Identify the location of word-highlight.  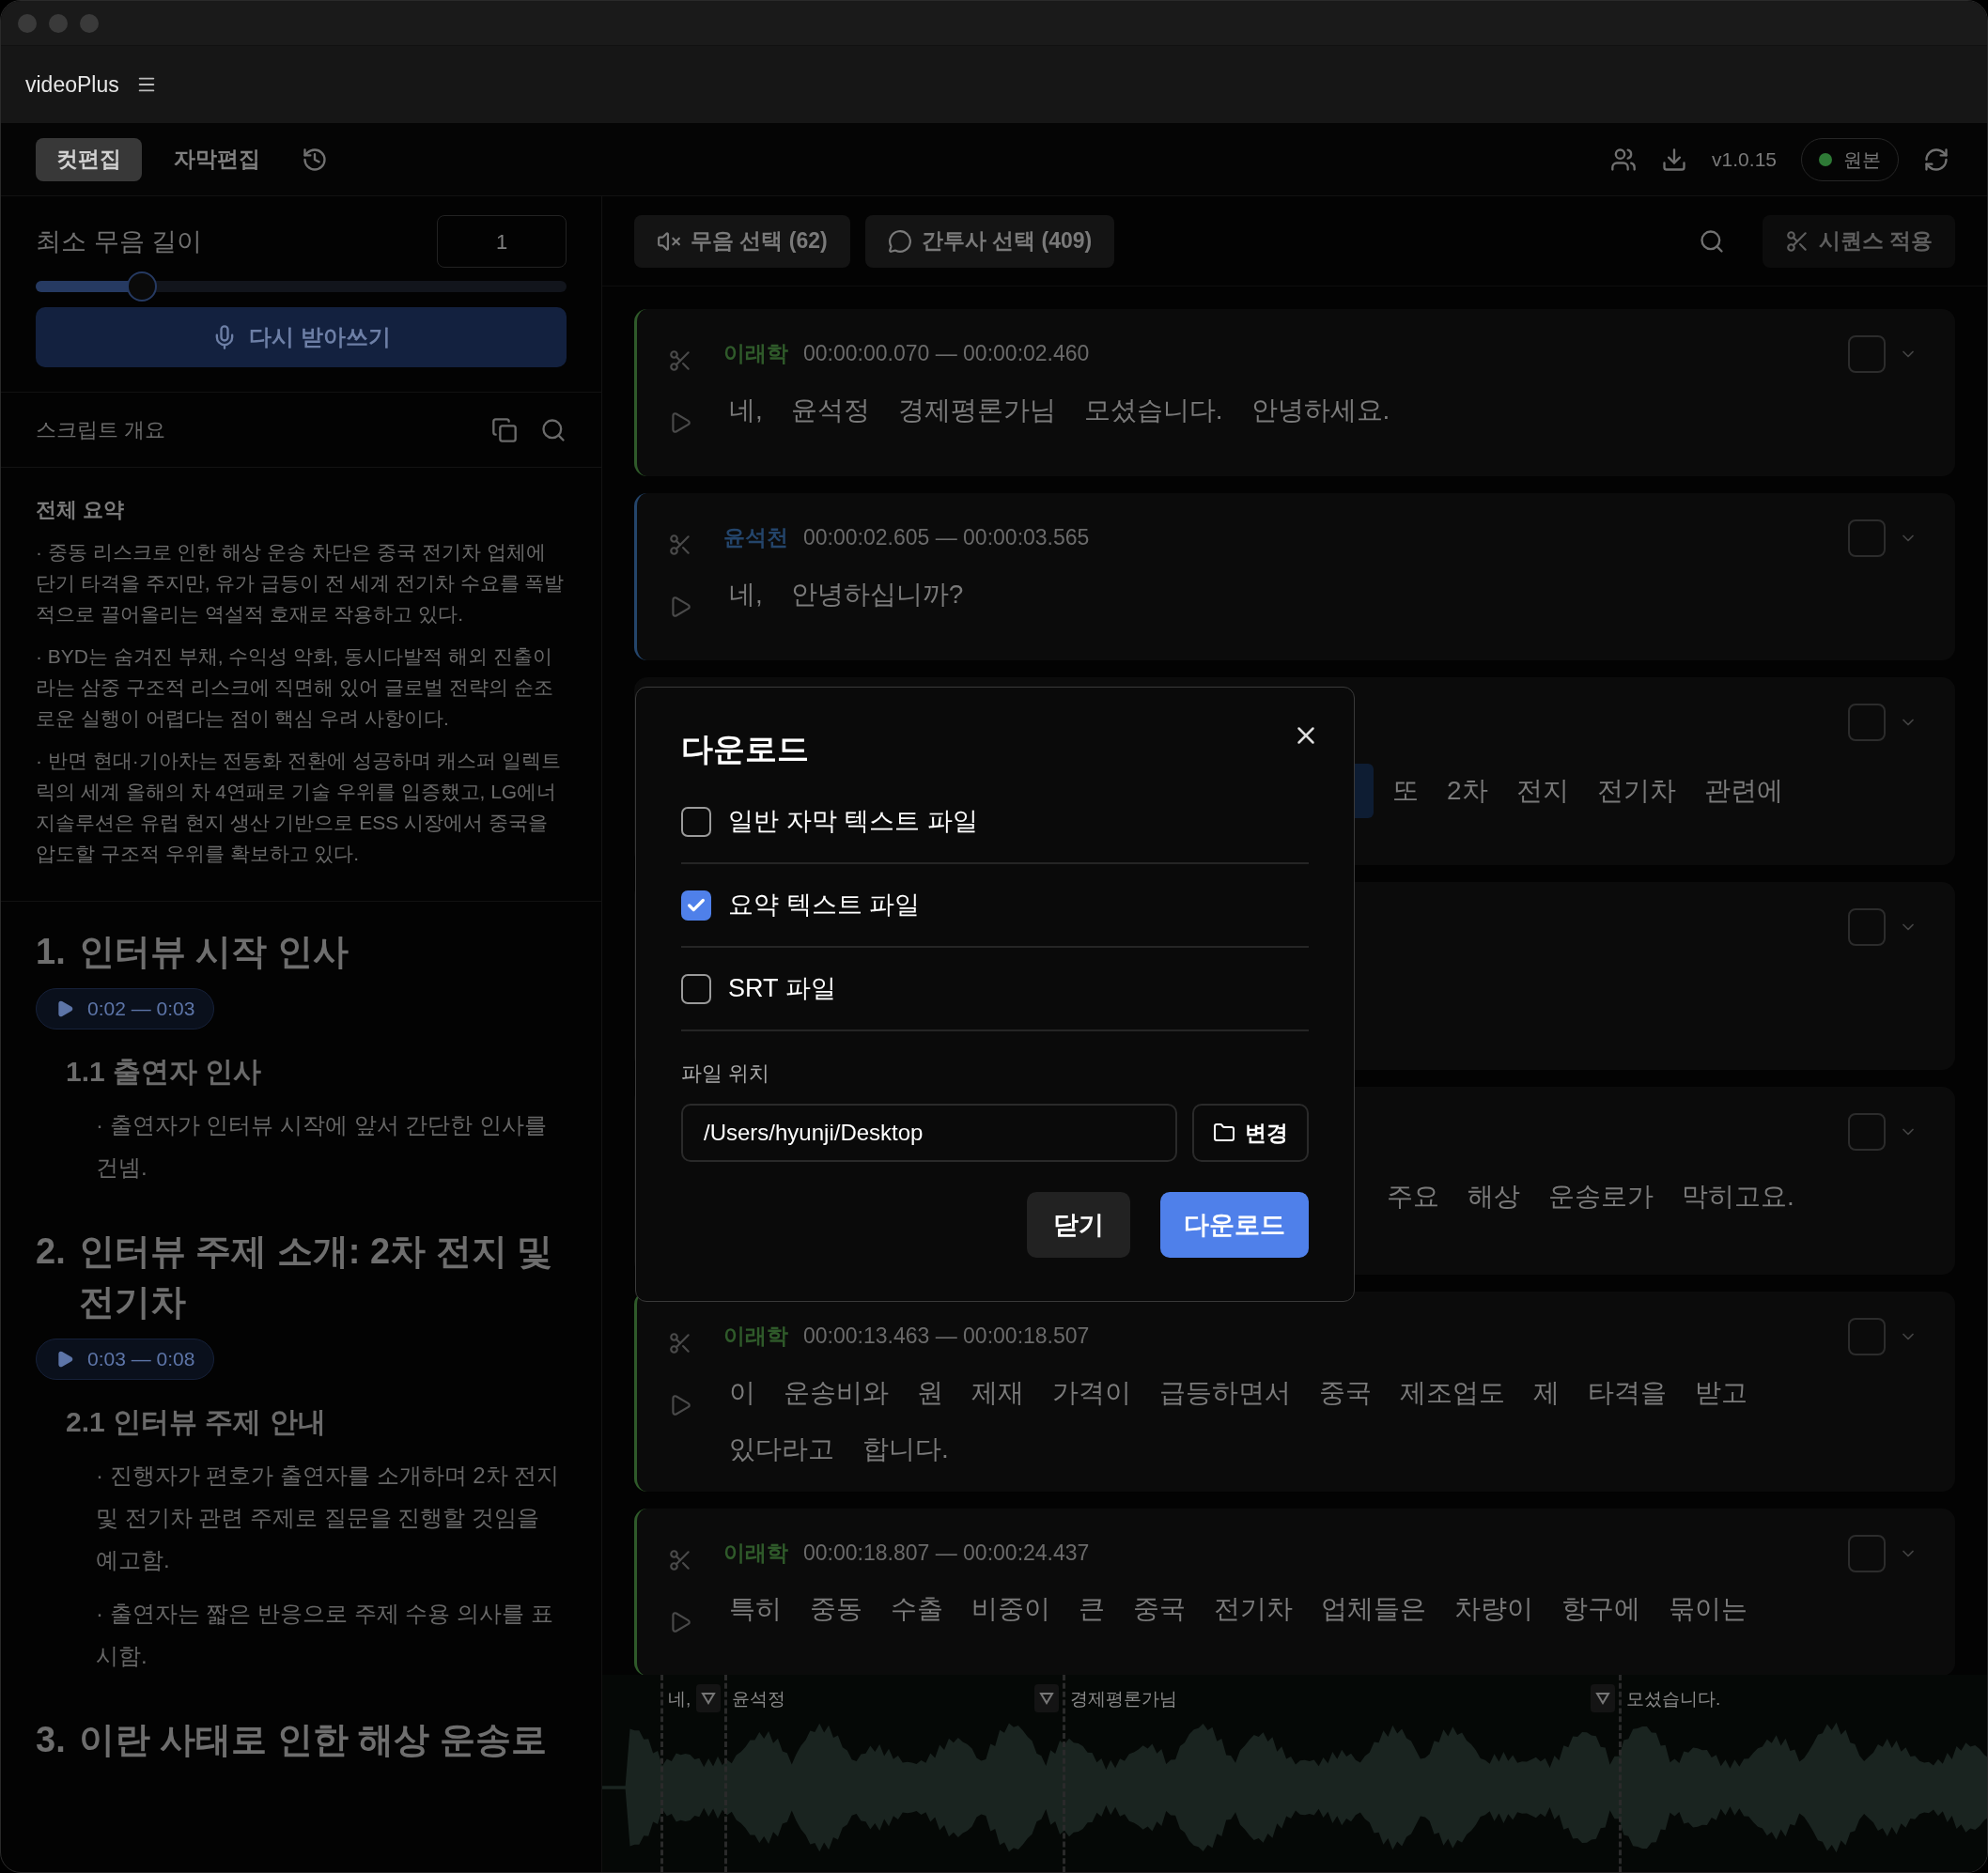
(1363, 791).